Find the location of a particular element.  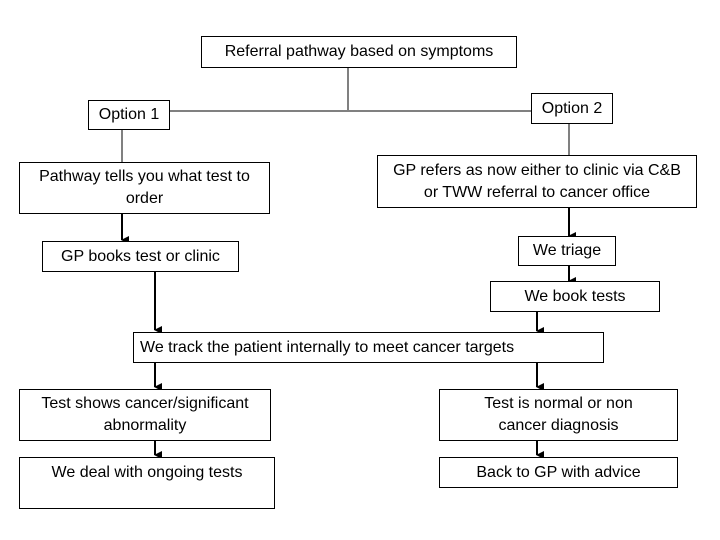

we-triage-label: We triage is located at coordinates (567, 250).